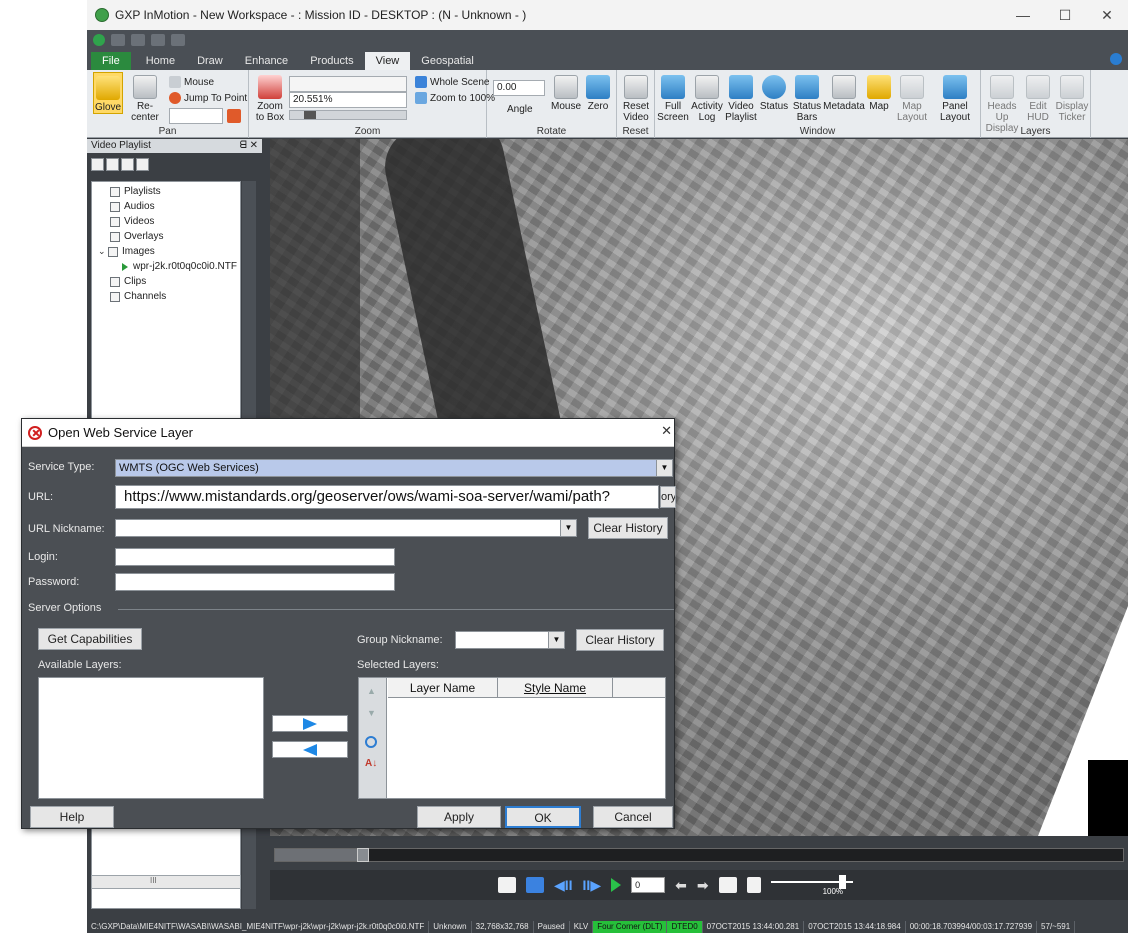 Image resolution: width=1128 pixels, height=933 pixels. Describe the element at coordinates (166, 296) in the screenshot. I see `tree-item-channels: Channels` at that location.